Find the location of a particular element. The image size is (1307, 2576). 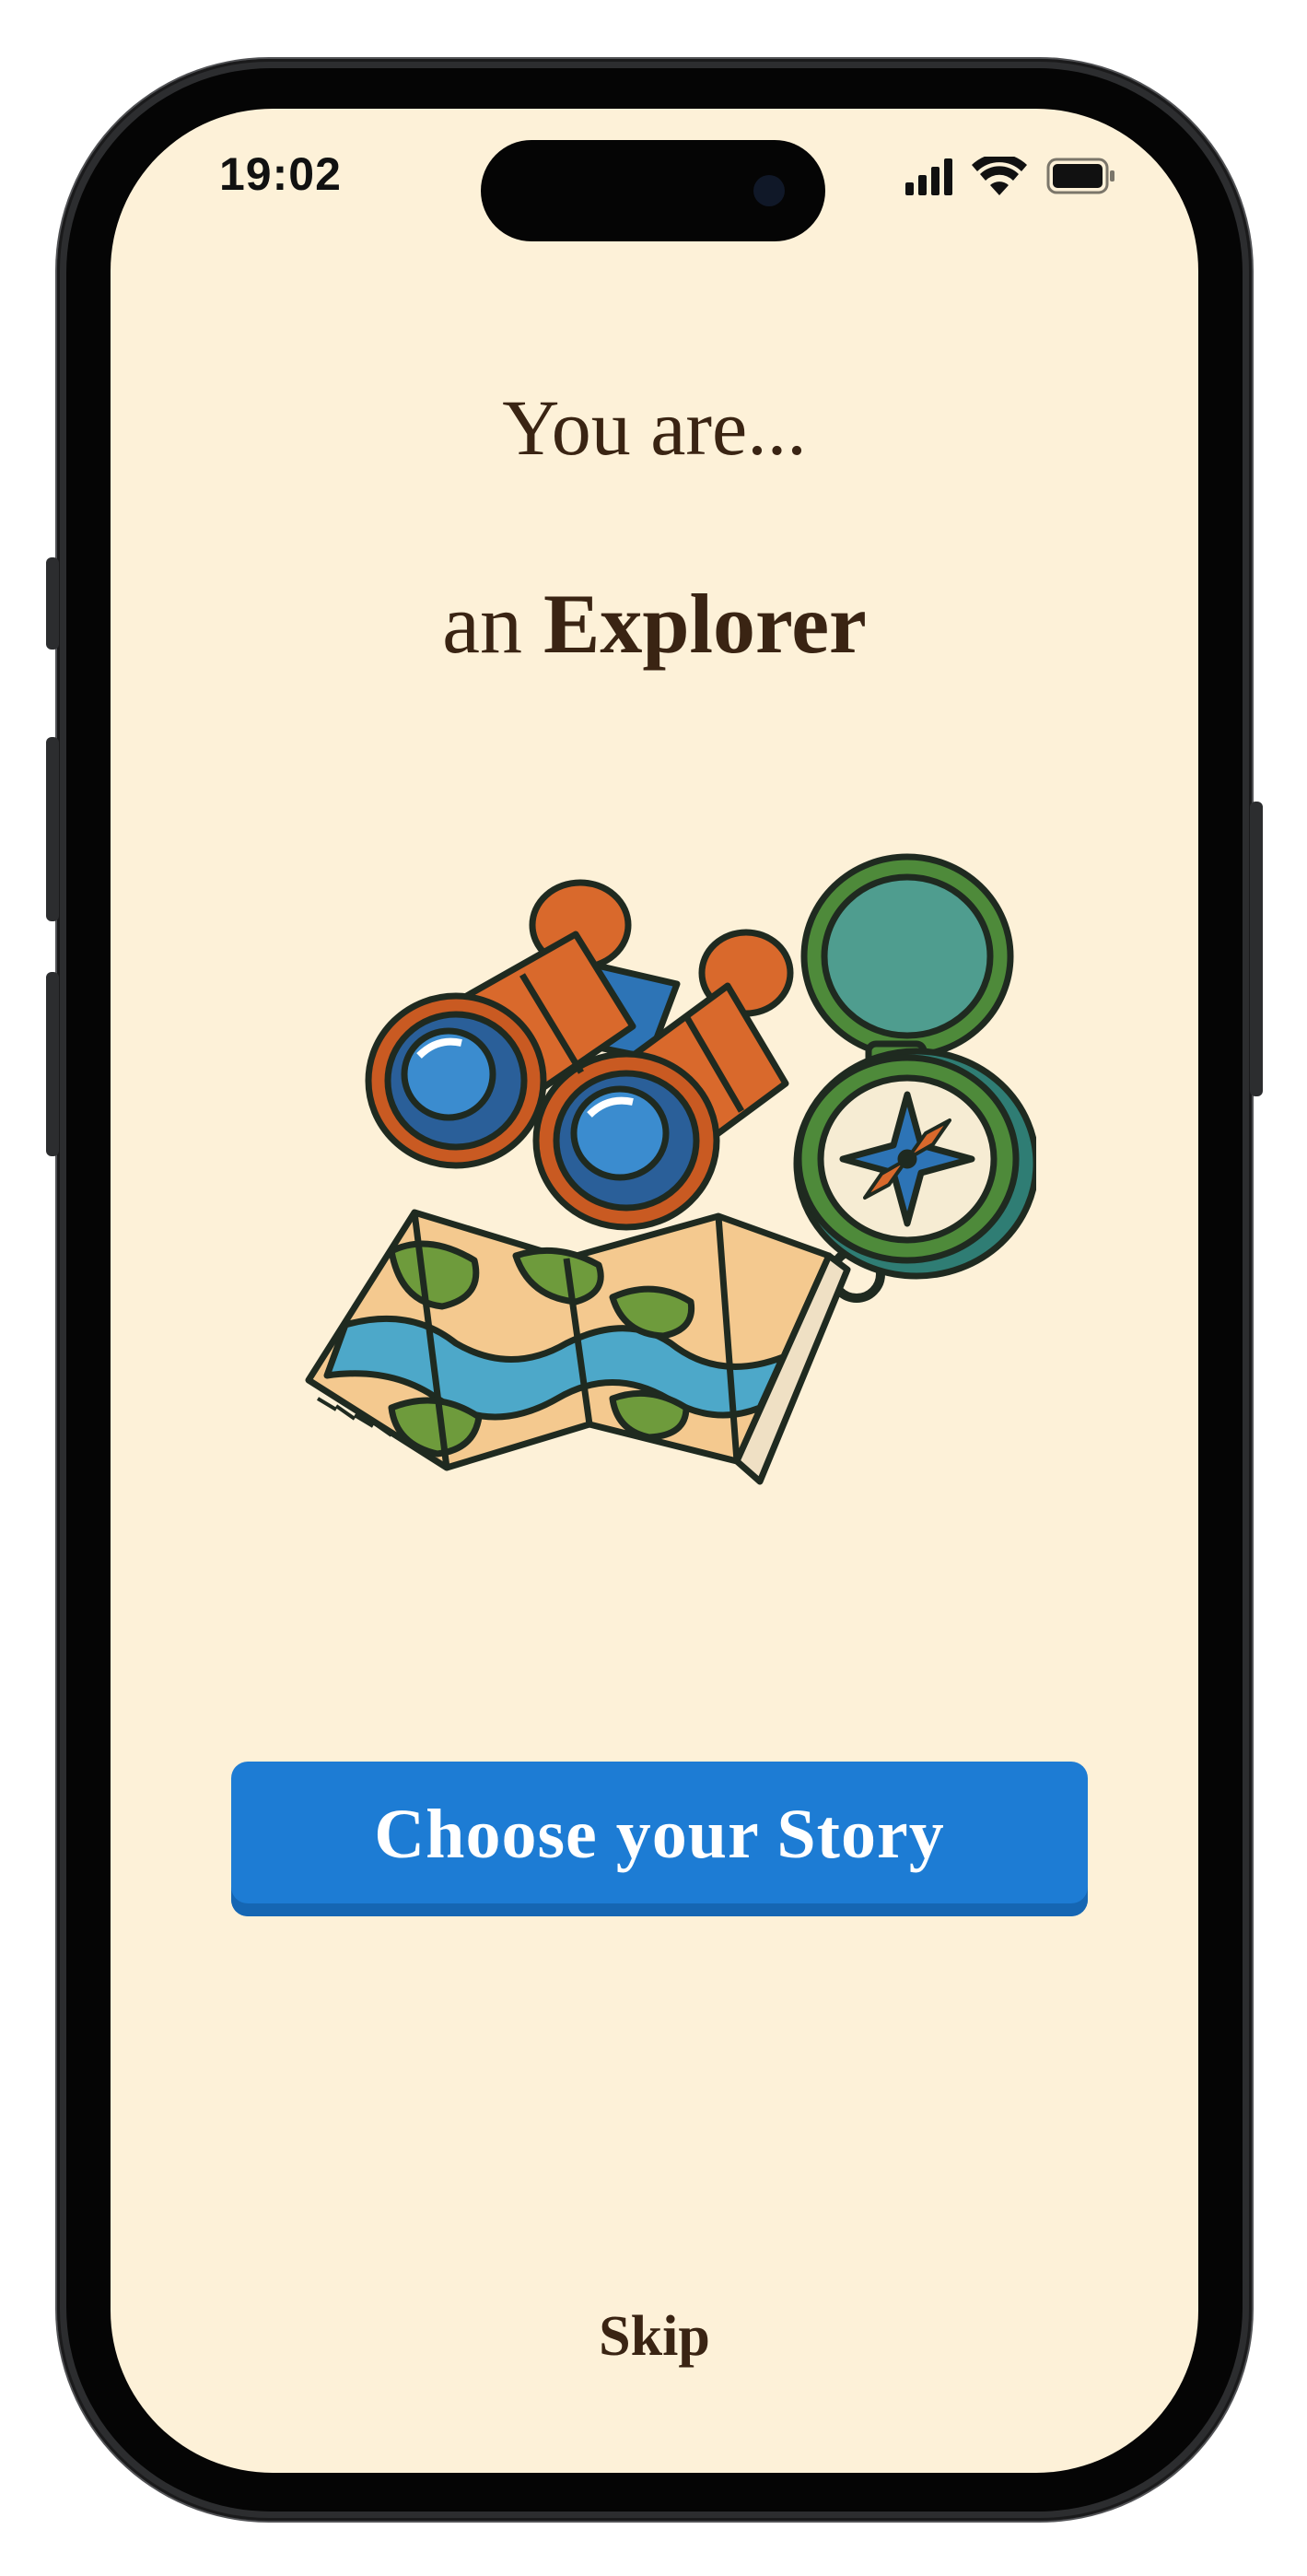

cellular-signal-icon is located at coordinates (929, 176).